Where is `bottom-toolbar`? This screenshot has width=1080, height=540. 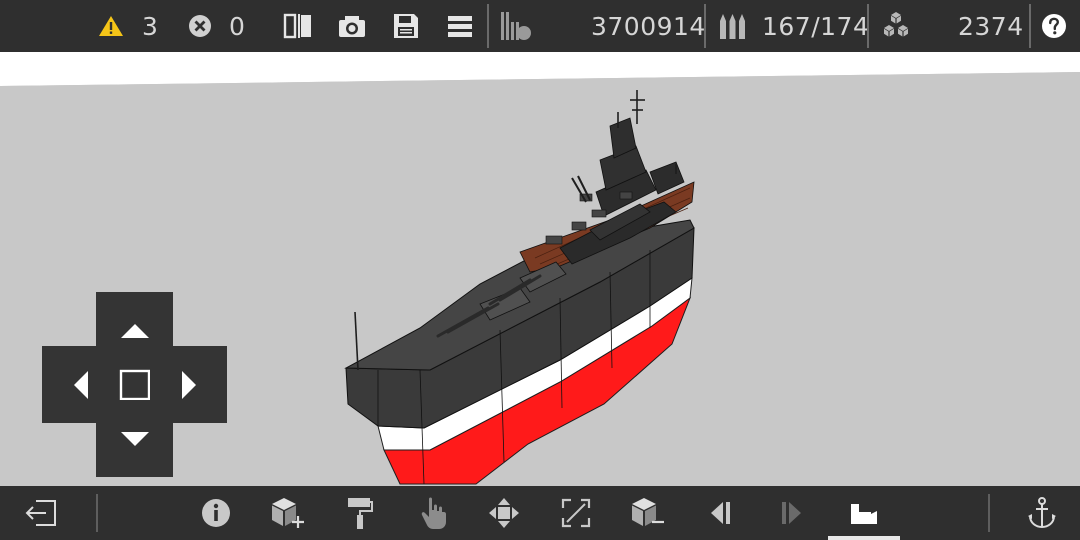 bottom-toolbar is located at coordinates (540, 513).